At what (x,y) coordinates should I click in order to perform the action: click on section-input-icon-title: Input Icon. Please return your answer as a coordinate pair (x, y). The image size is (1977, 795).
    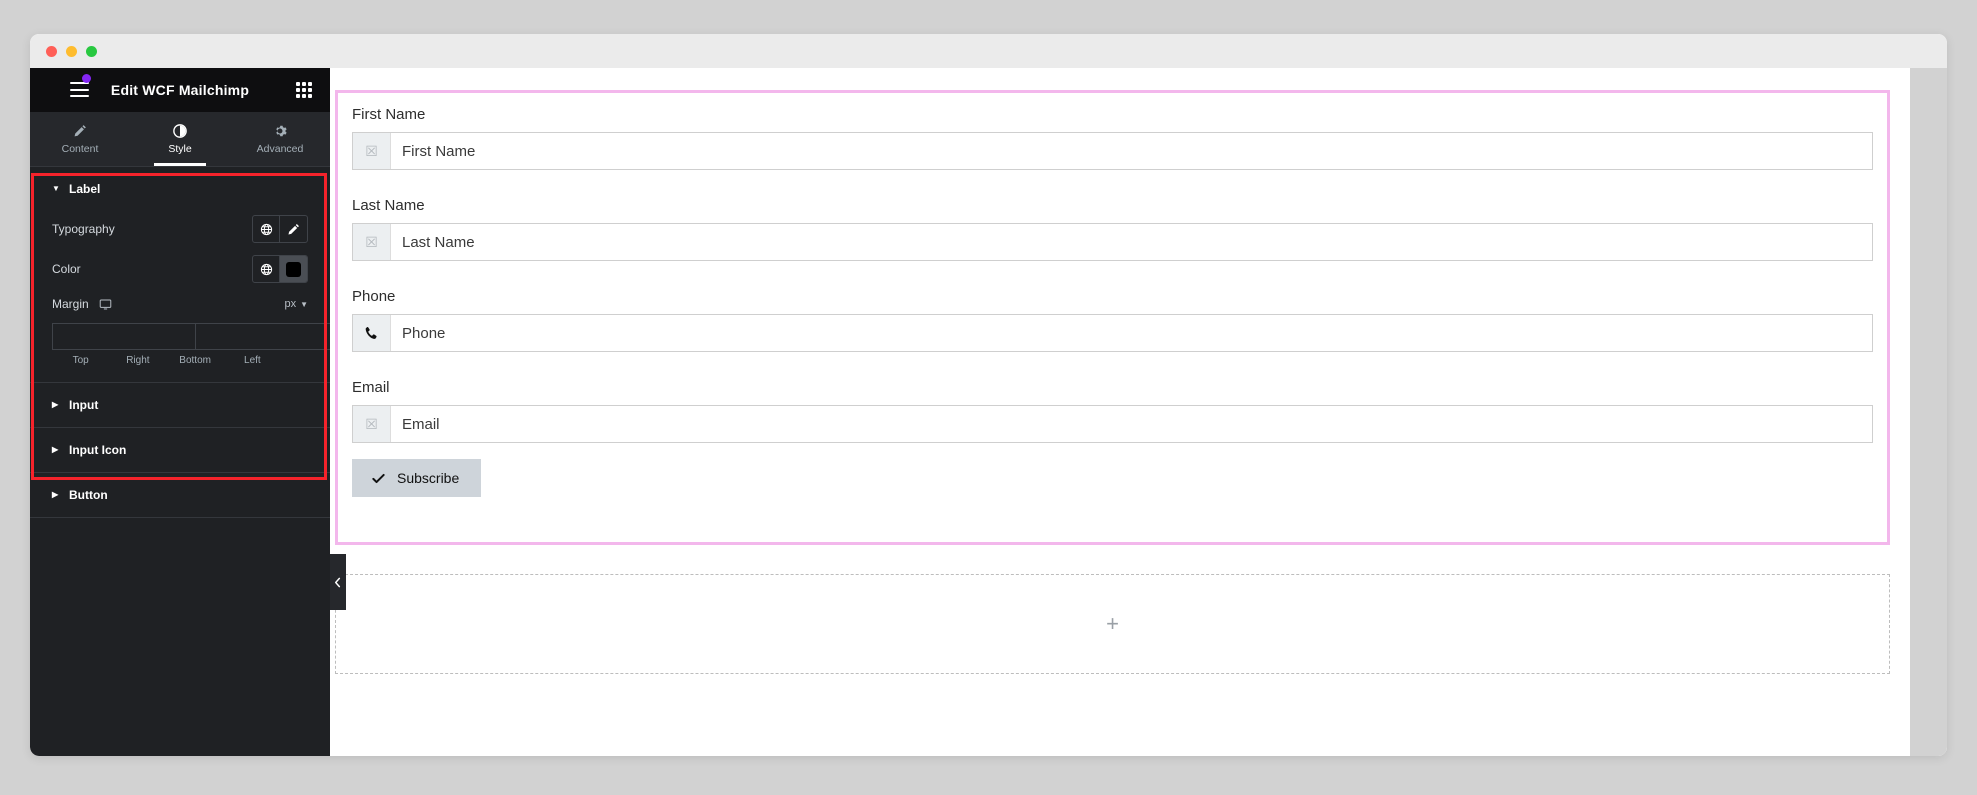
    Looking at the image, I should click on (98, 450).